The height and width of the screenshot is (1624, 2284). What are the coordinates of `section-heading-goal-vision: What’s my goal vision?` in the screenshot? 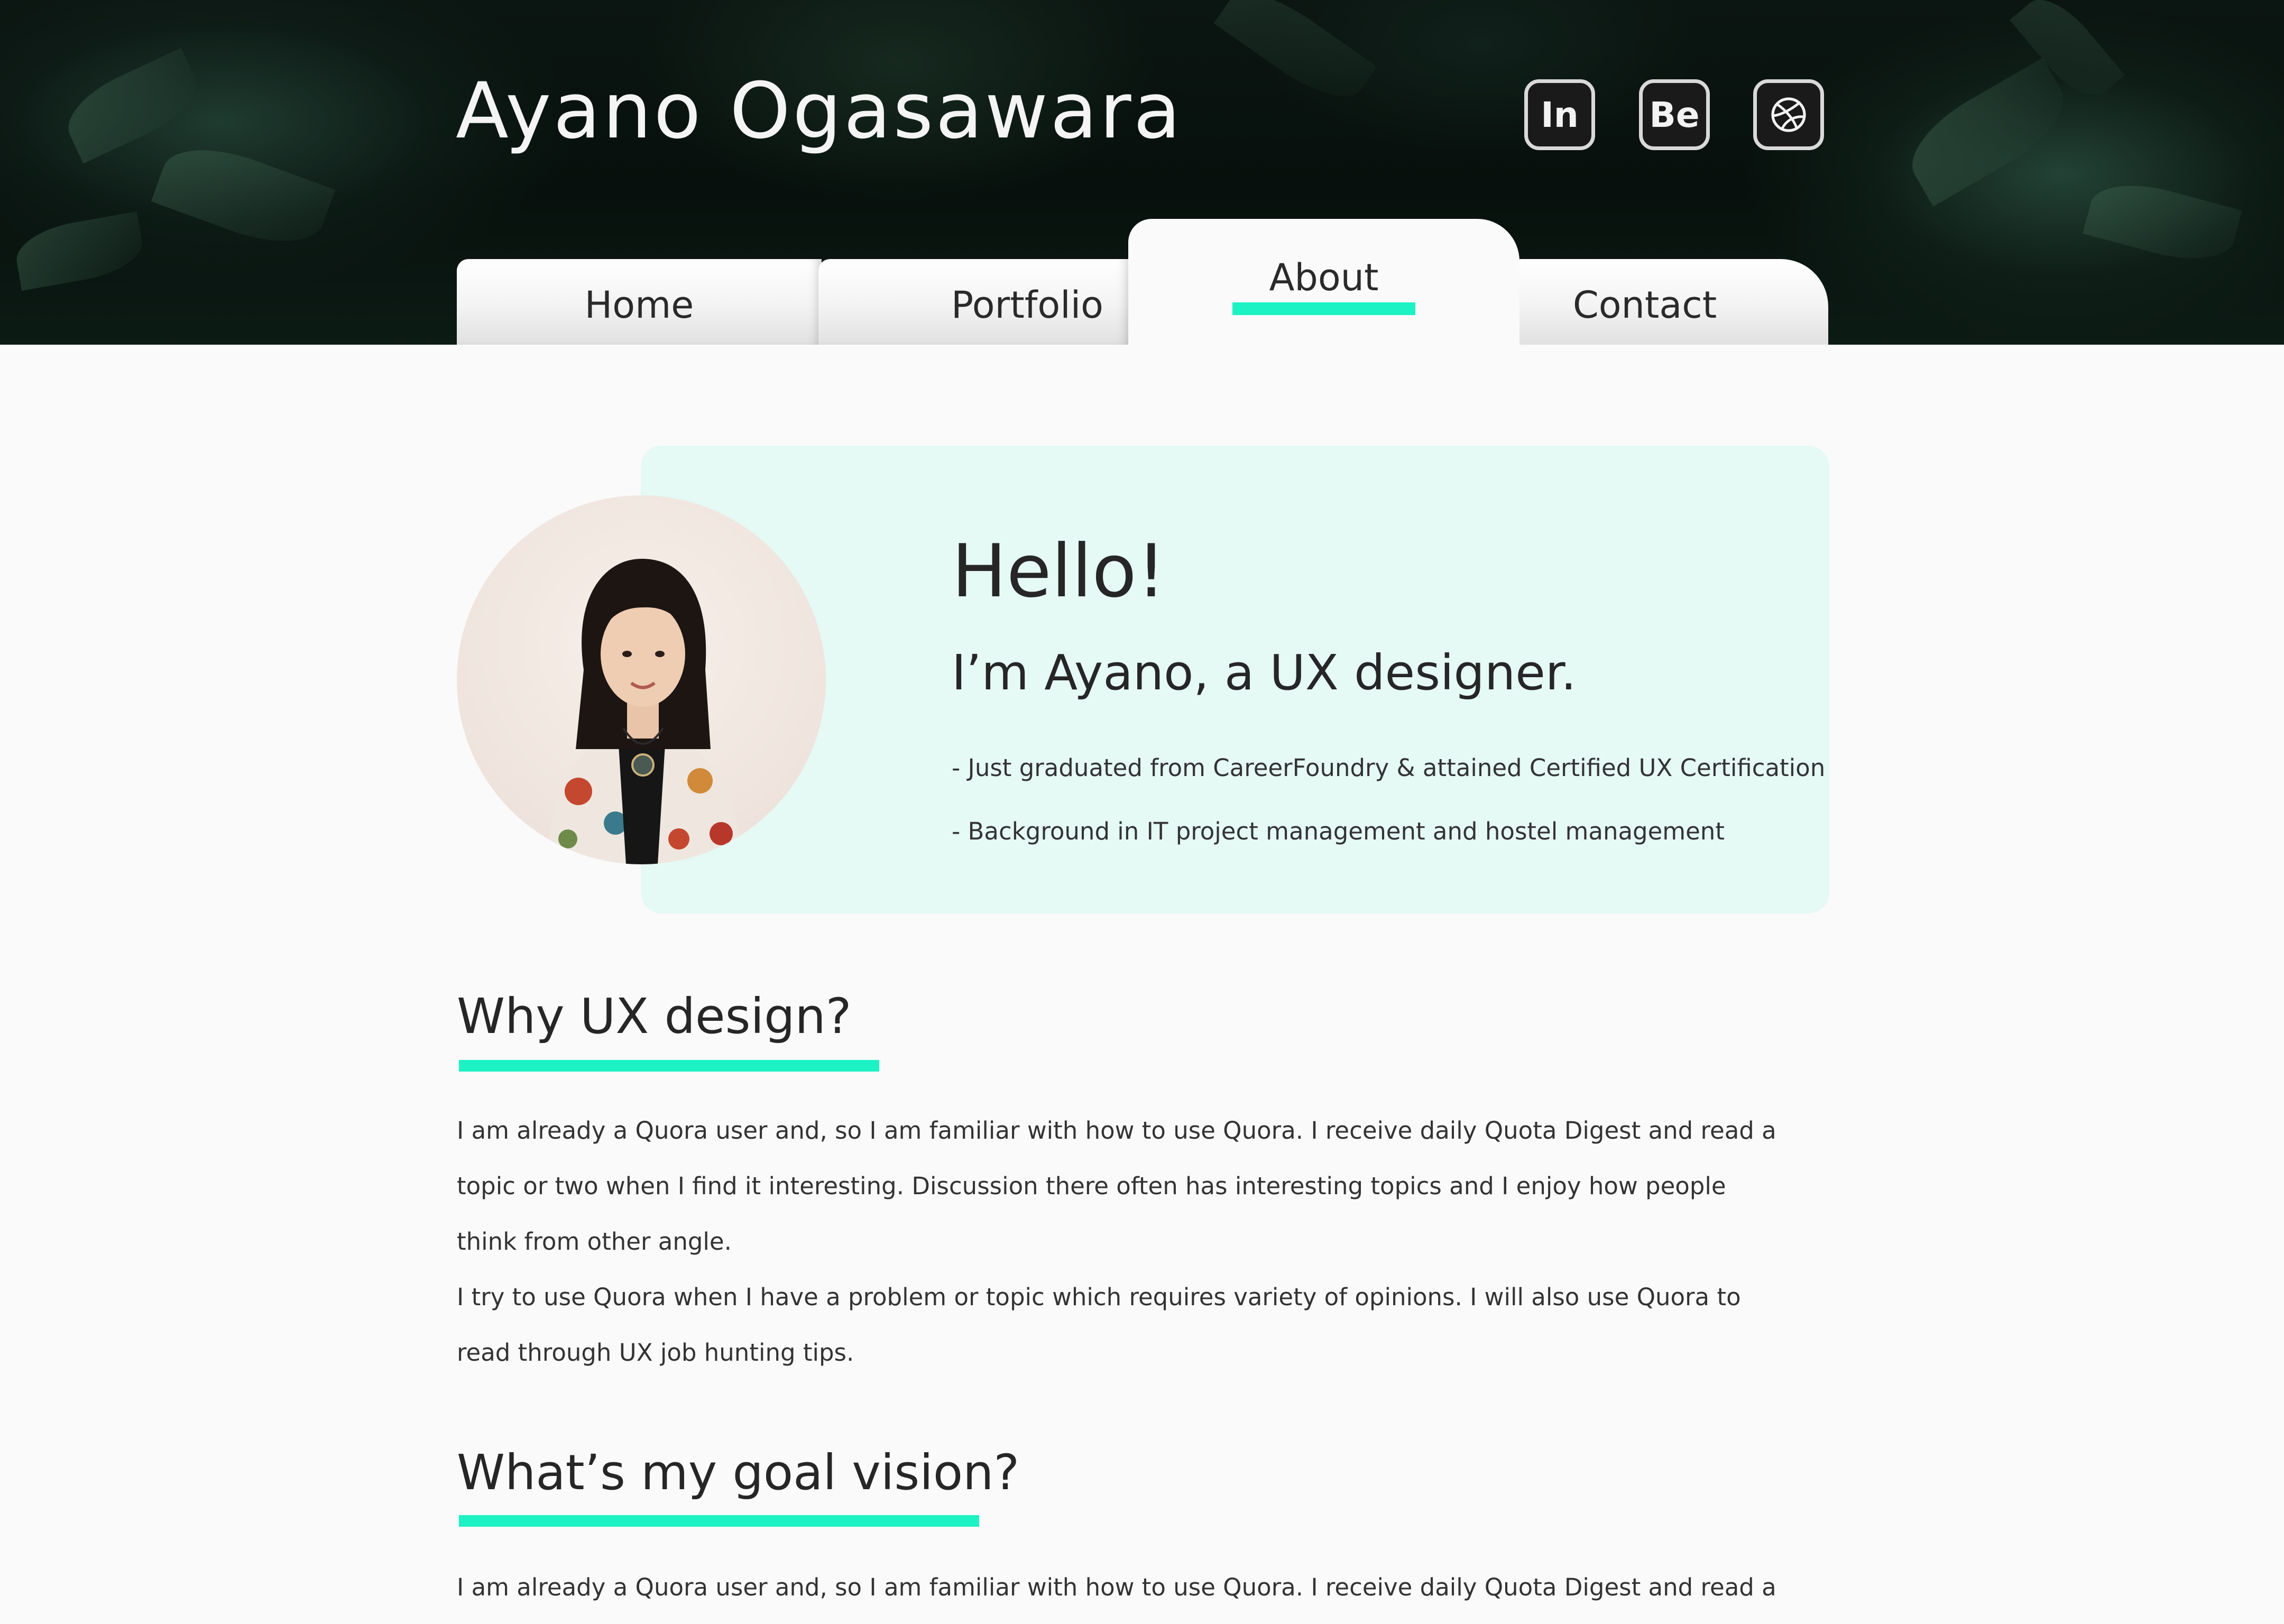 It's located at (738, 1472).